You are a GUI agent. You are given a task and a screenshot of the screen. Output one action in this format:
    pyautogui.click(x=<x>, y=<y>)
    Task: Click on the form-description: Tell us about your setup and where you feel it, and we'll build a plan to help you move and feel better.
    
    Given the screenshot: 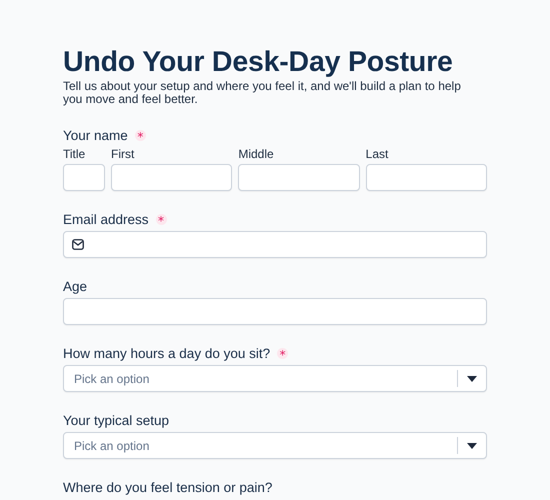 What is the action you would take?
    pyautogui.click(x=262, y=92)
    